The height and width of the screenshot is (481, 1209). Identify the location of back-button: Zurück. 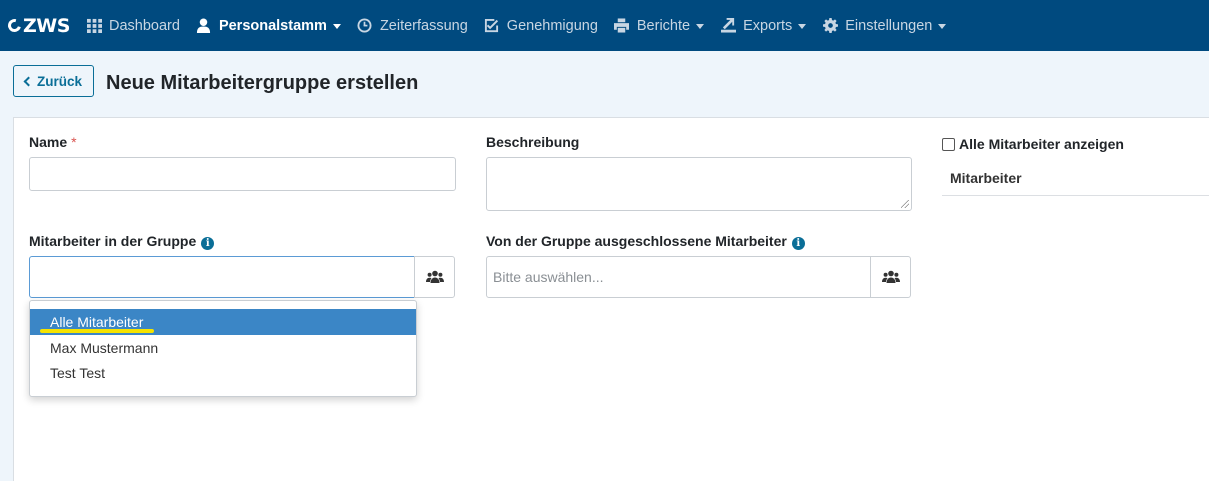
(53, 81).